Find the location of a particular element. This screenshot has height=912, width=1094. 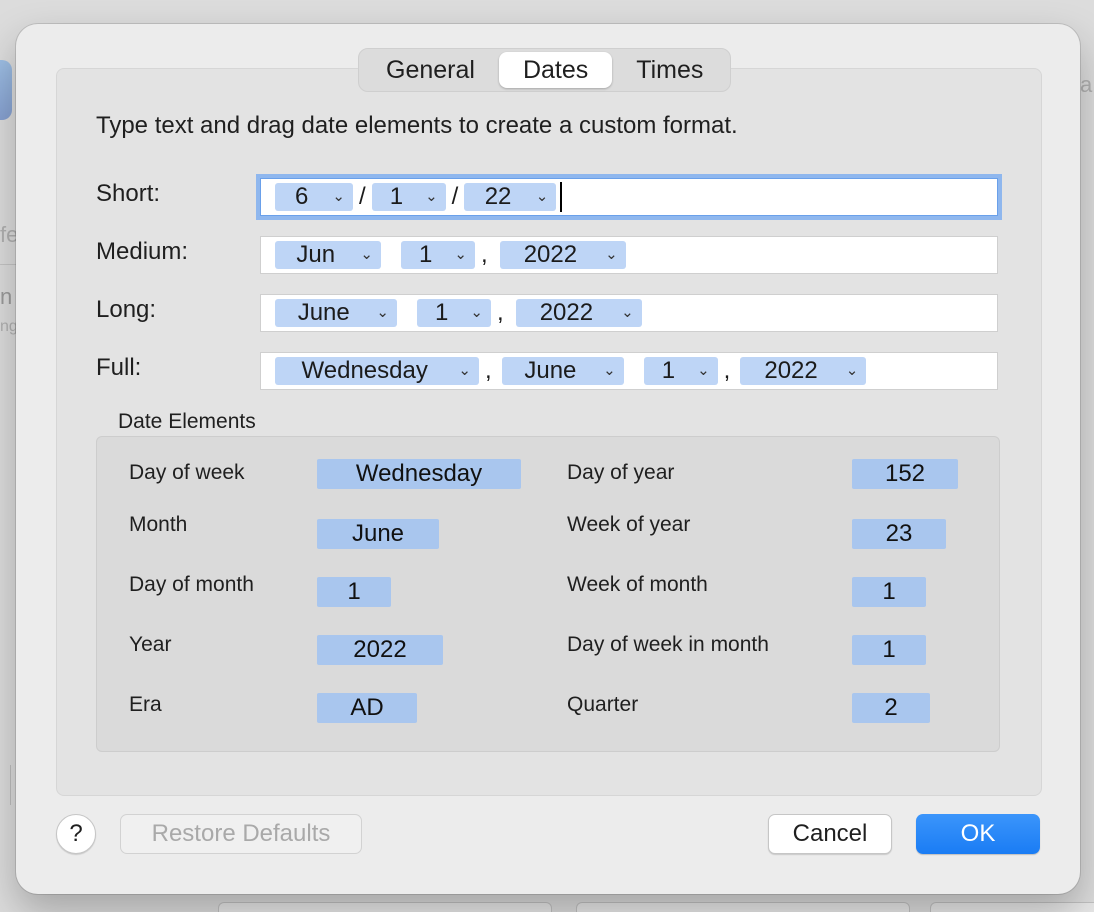

short-day-token: 1 ⌄ is located at coordinates (408, 197).